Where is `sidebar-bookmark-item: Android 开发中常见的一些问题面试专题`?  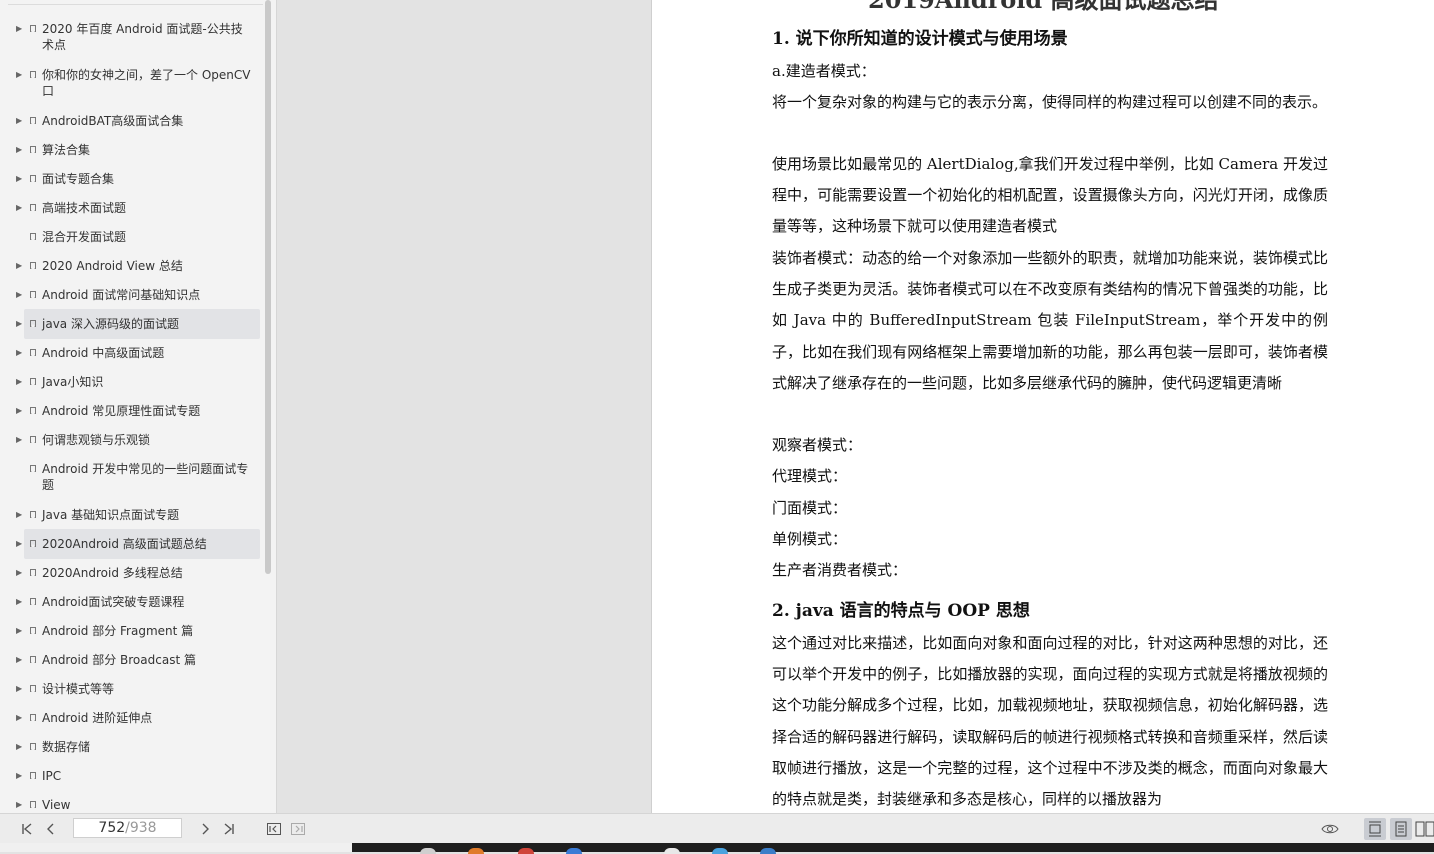 sidebar-bookmark-item: Android 开发中常见的一些问题面试专题 is located at coordinates (142, 477).